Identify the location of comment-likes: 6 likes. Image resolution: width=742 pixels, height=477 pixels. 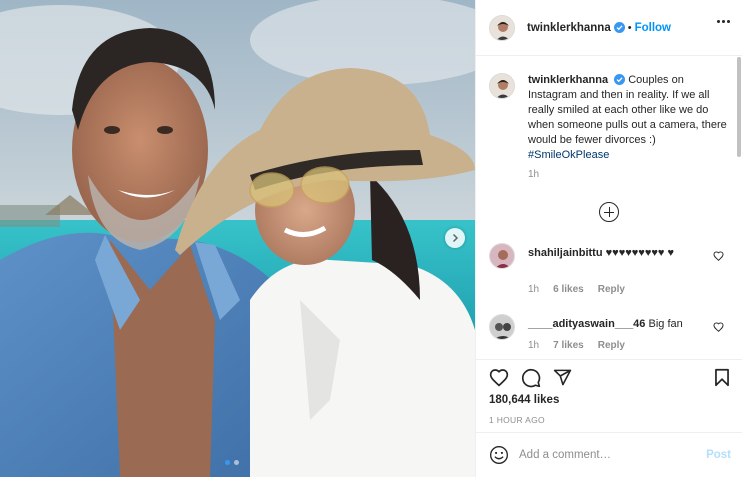
(568, 289).